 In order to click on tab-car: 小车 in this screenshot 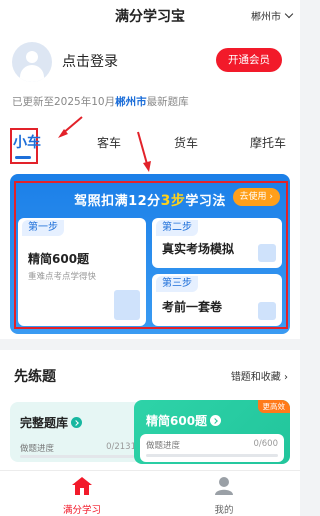, I will do `click(27, 142)`.